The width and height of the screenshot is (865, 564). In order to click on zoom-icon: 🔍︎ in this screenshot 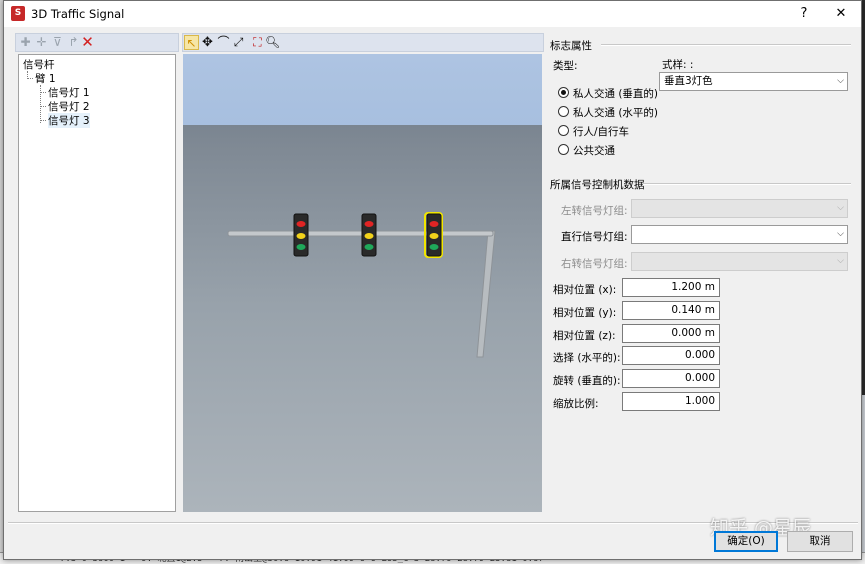, I will do `click(272, 42)`.